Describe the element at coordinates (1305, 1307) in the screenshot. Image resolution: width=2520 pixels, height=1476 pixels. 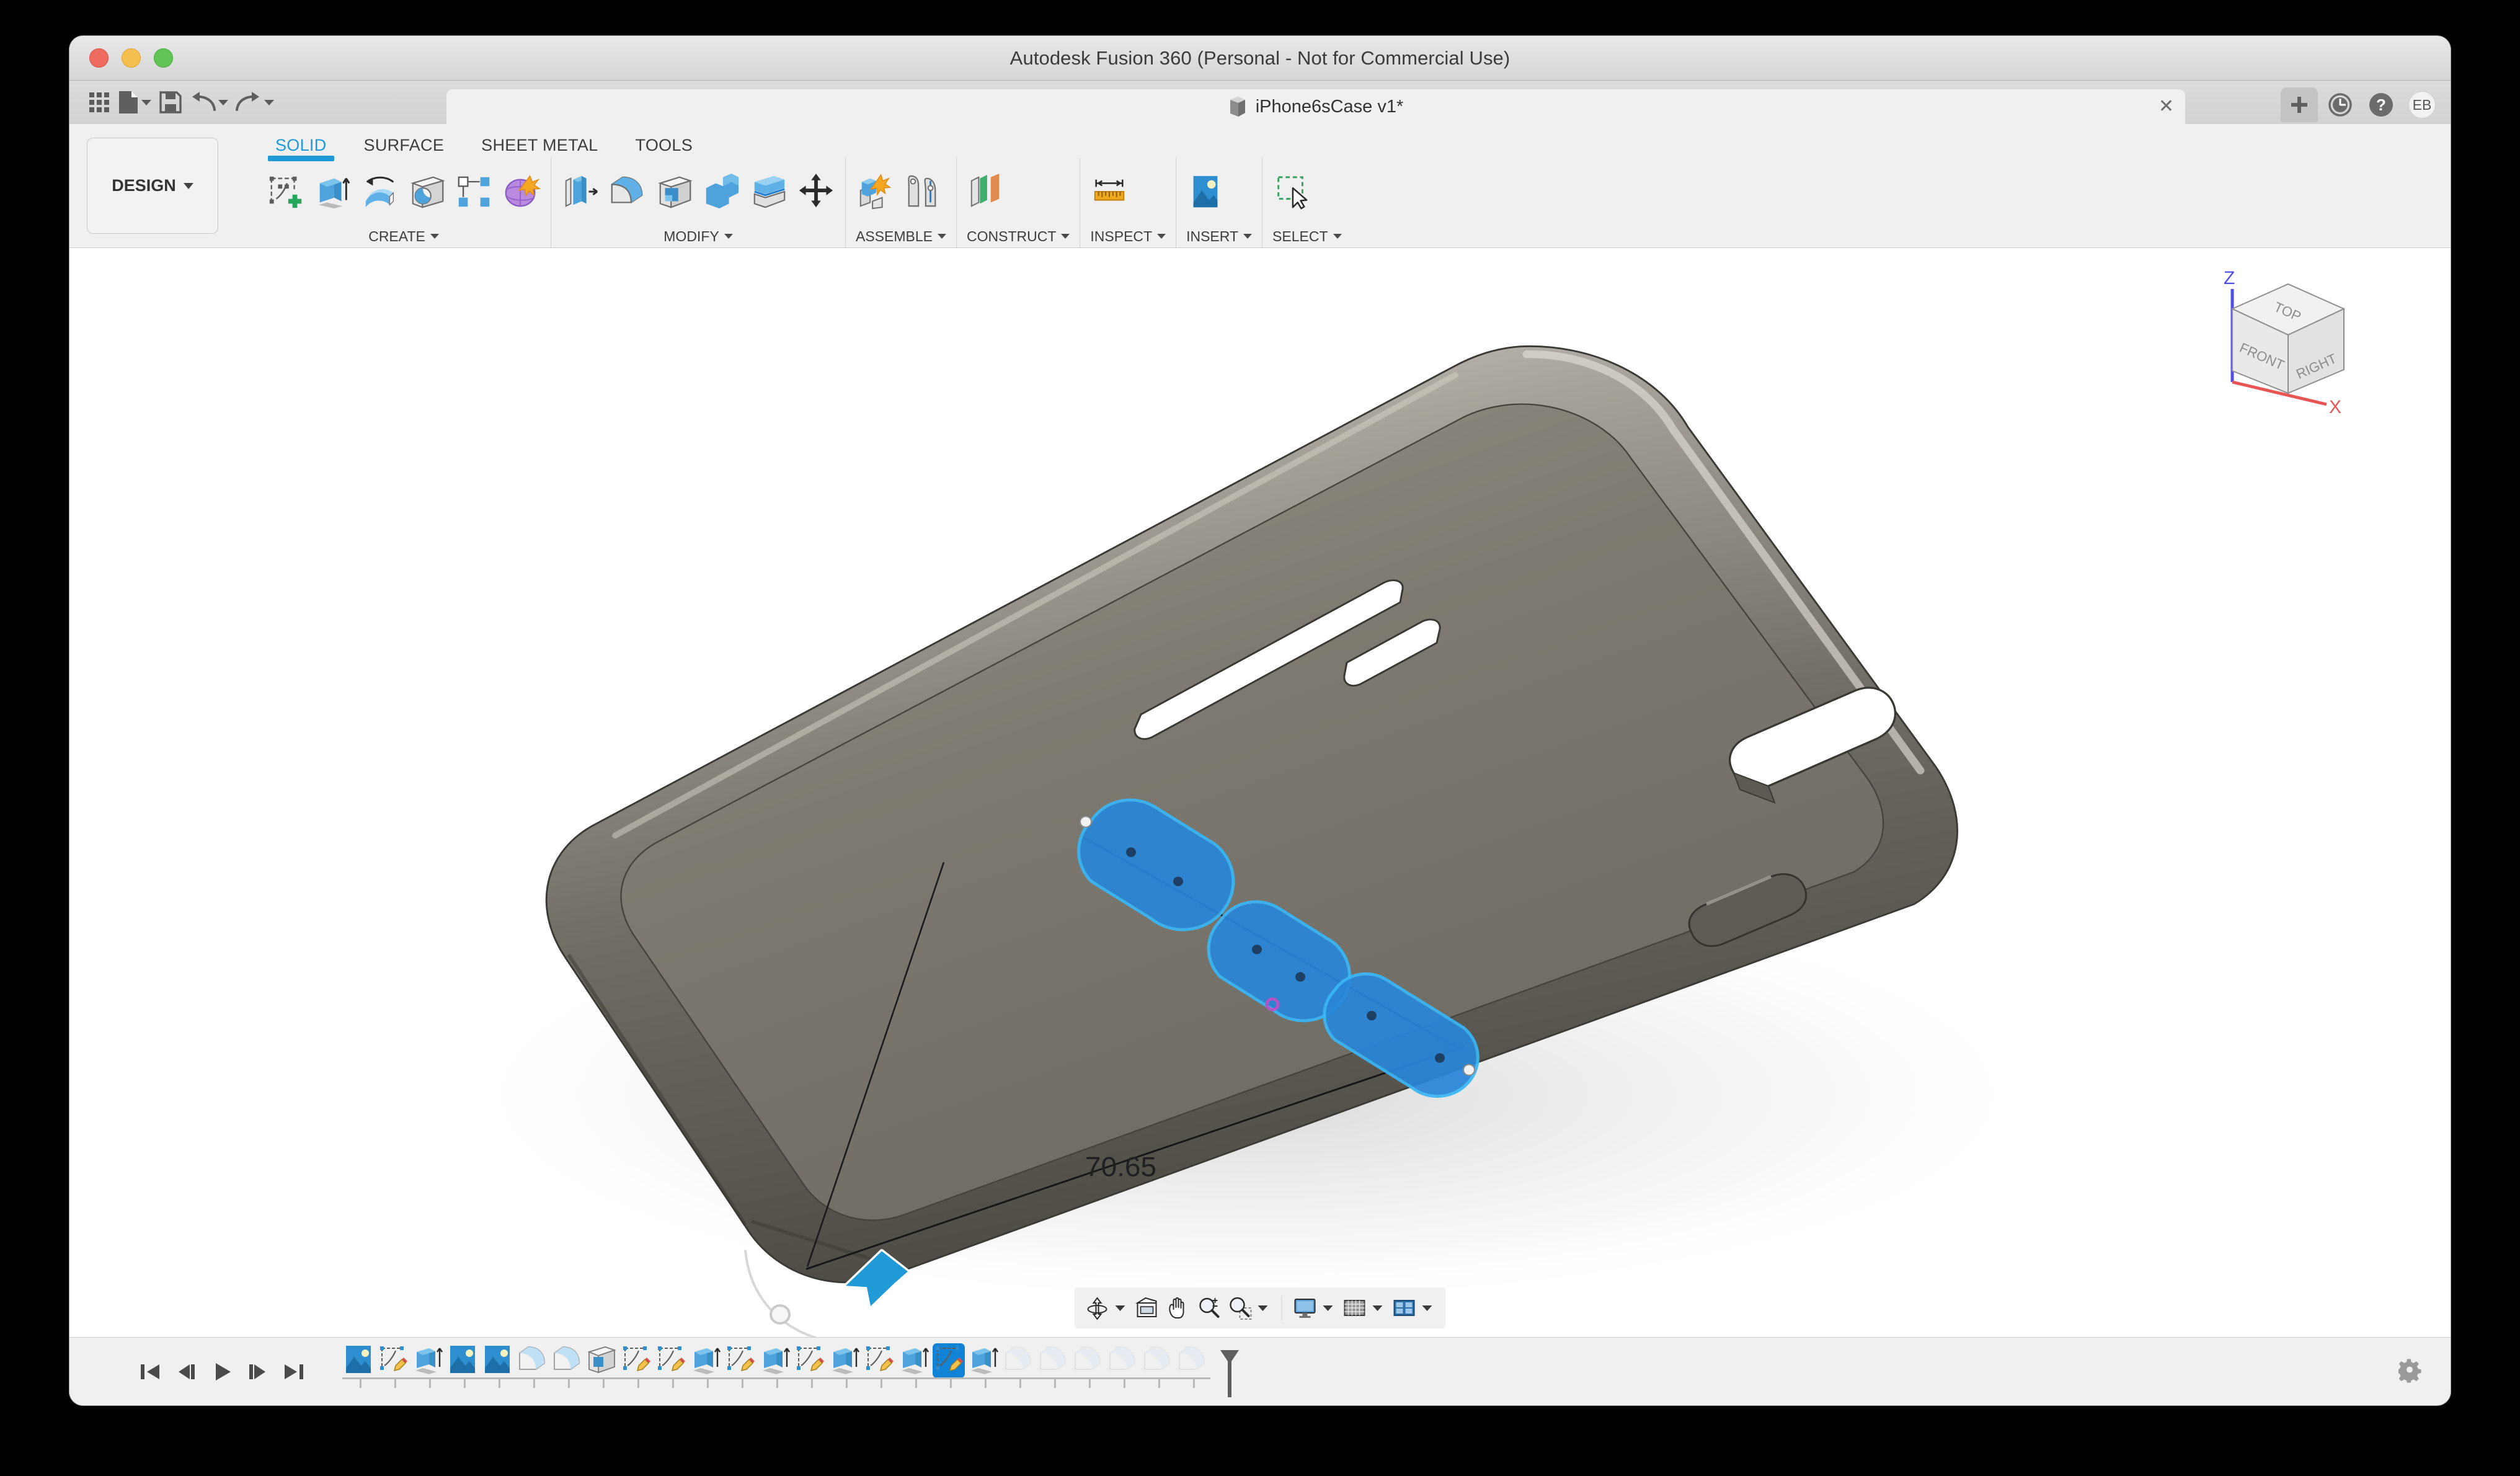
I see `display-settings-icon` at that location.